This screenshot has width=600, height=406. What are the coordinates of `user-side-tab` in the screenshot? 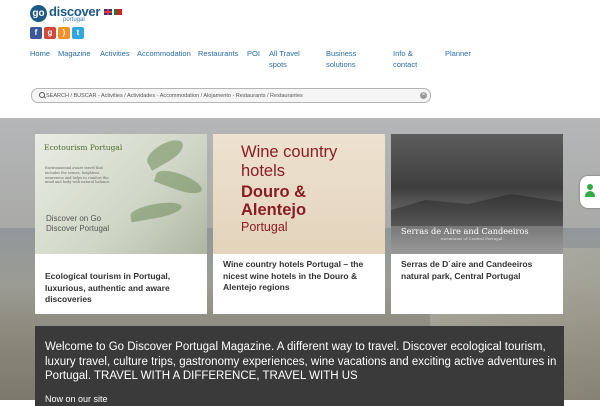 It's located at (590, 192).